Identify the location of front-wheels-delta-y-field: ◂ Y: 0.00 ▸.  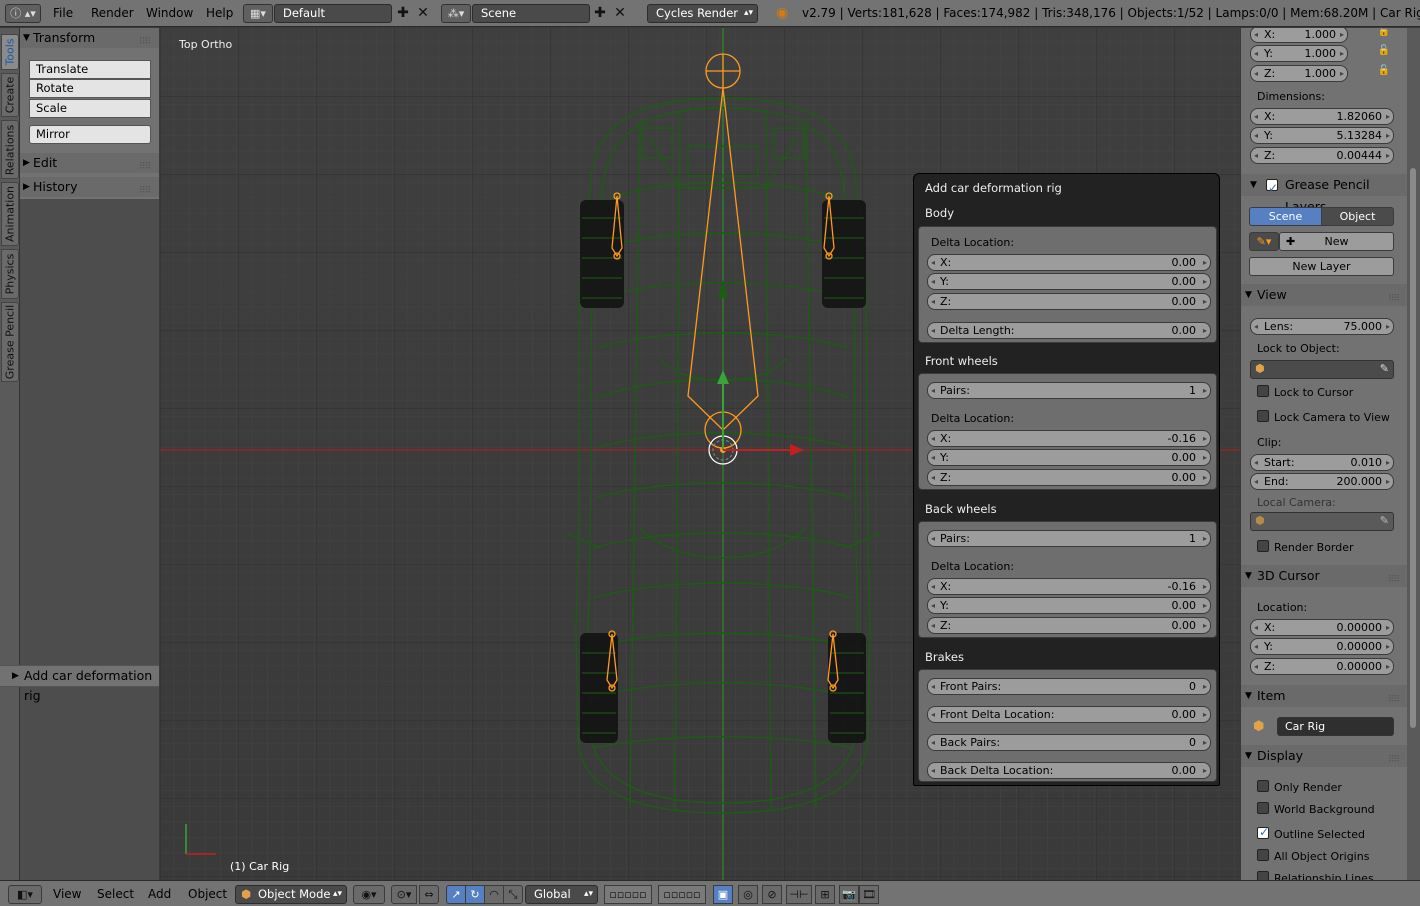
(1069, 457).